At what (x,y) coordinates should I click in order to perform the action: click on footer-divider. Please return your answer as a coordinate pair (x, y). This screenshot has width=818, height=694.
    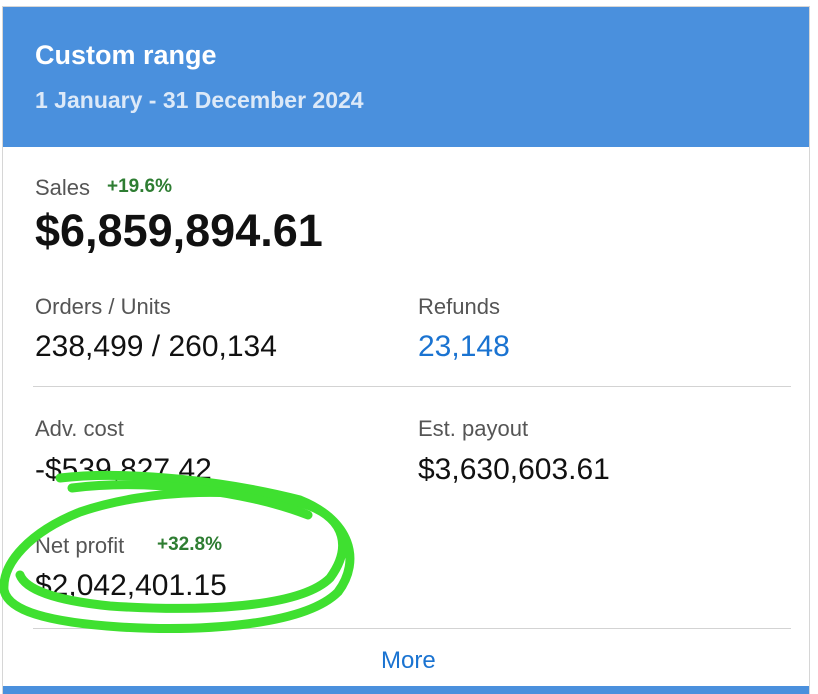
    Looking at the image, I should click on (412, 628).